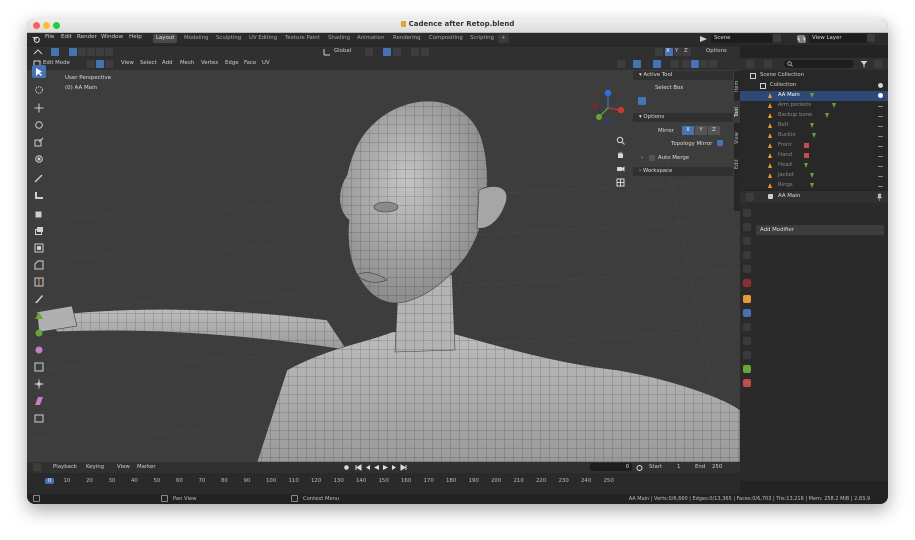 This screenshot has height=540, width=915. I want to click on overlays-toggle, so click(657, 64).